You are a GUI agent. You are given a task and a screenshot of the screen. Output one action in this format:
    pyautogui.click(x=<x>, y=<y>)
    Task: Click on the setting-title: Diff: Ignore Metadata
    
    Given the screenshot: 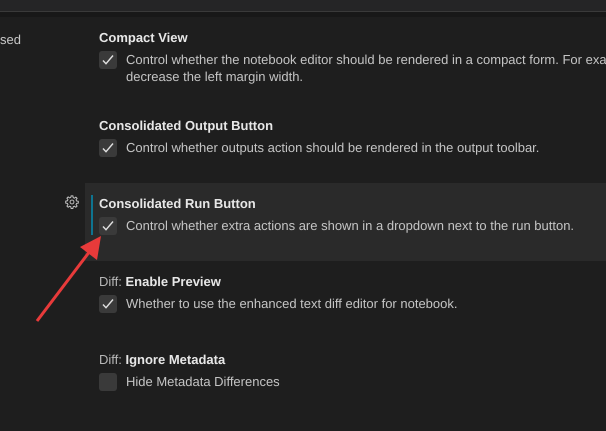 What is the action you would take?
    pyautogui.click(x=162, y=360)
    